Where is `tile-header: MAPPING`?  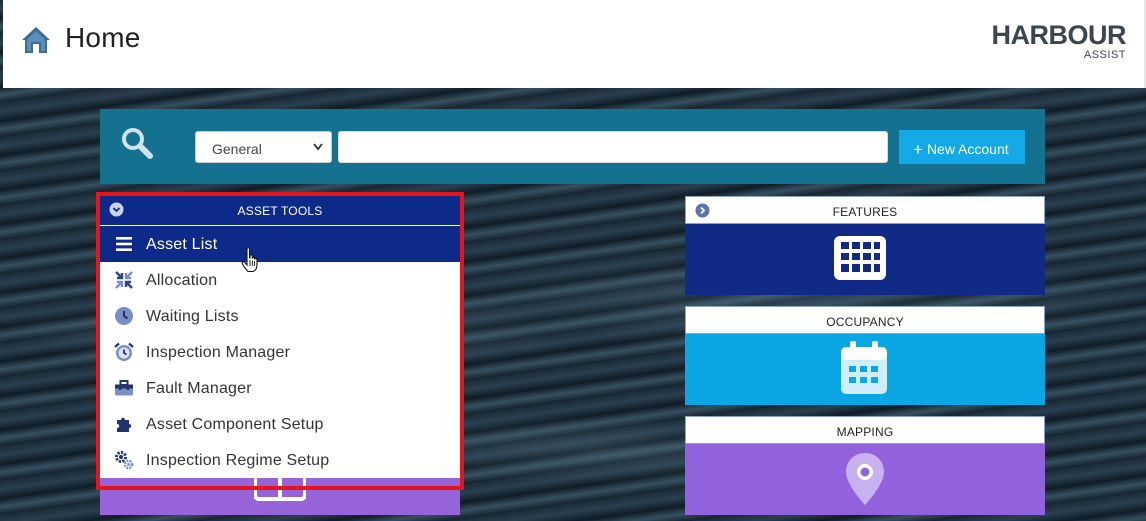 tile-header: MAPPING is located at coordinates (865, 430).